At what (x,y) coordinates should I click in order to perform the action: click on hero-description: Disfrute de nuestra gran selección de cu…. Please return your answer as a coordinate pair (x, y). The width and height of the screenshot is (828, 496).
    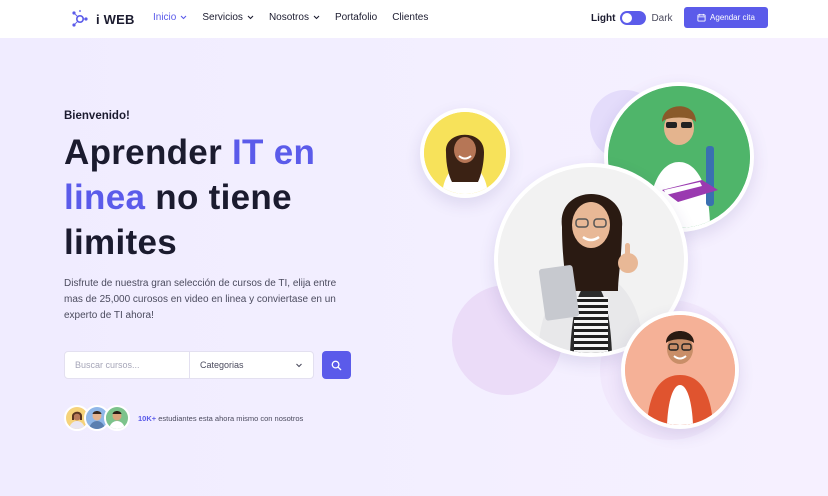
    Looking at the image, I should click on (200, 299).